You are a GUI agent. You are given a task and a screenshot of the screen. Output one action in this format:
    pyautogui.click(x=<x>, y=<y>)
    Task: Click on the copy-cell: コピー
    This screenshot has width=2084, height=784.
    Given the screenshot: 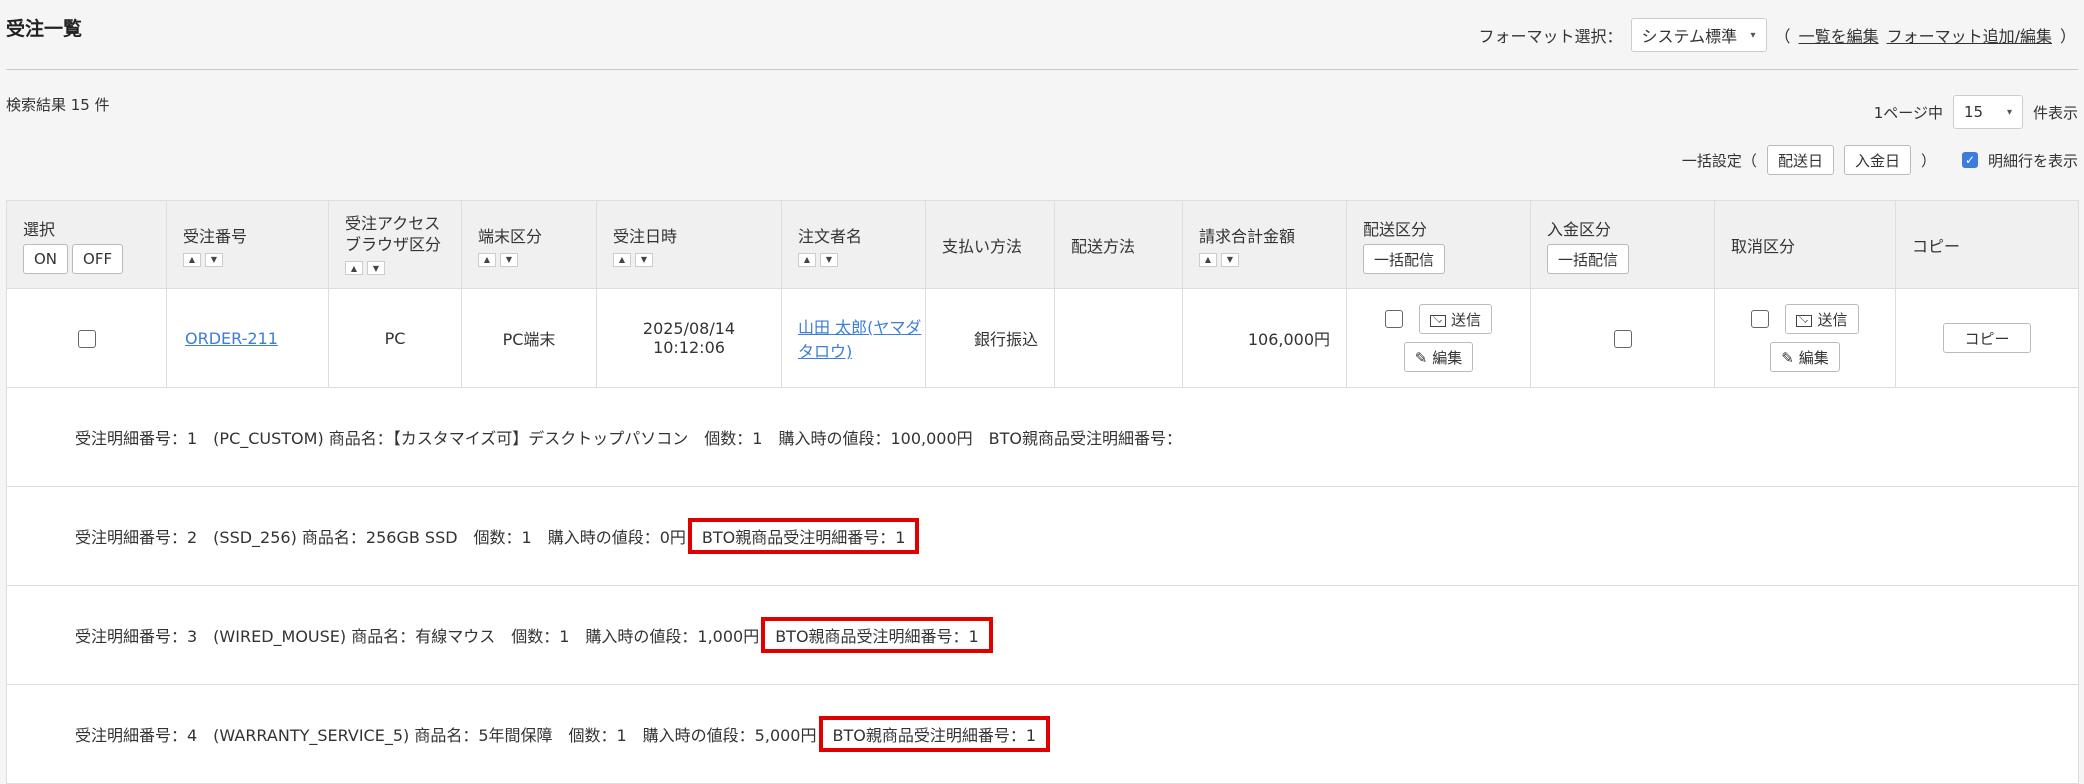 What is the action you would take?
    pyautogui.click(x=1987, y=338)
    